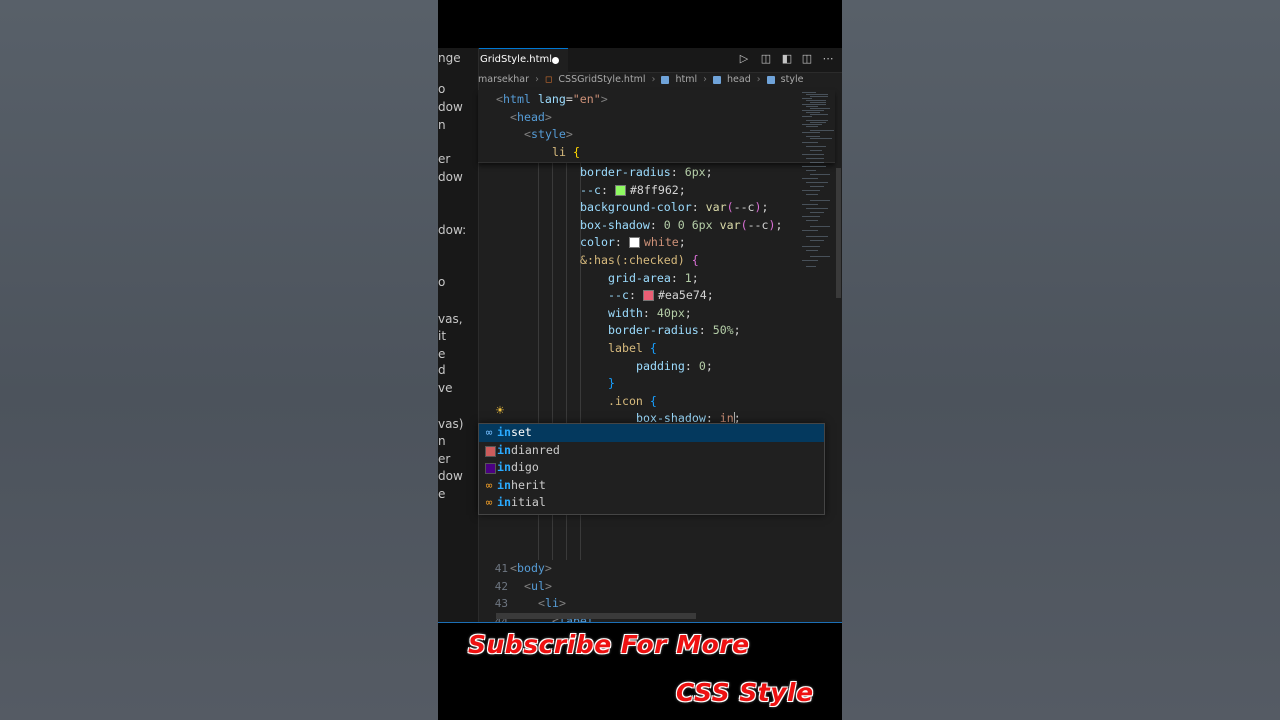 This screenshot has height=720, width=1280. Describe the element at coordinates (705, 330) in the screenshot. I see `code-token: :` at that location.